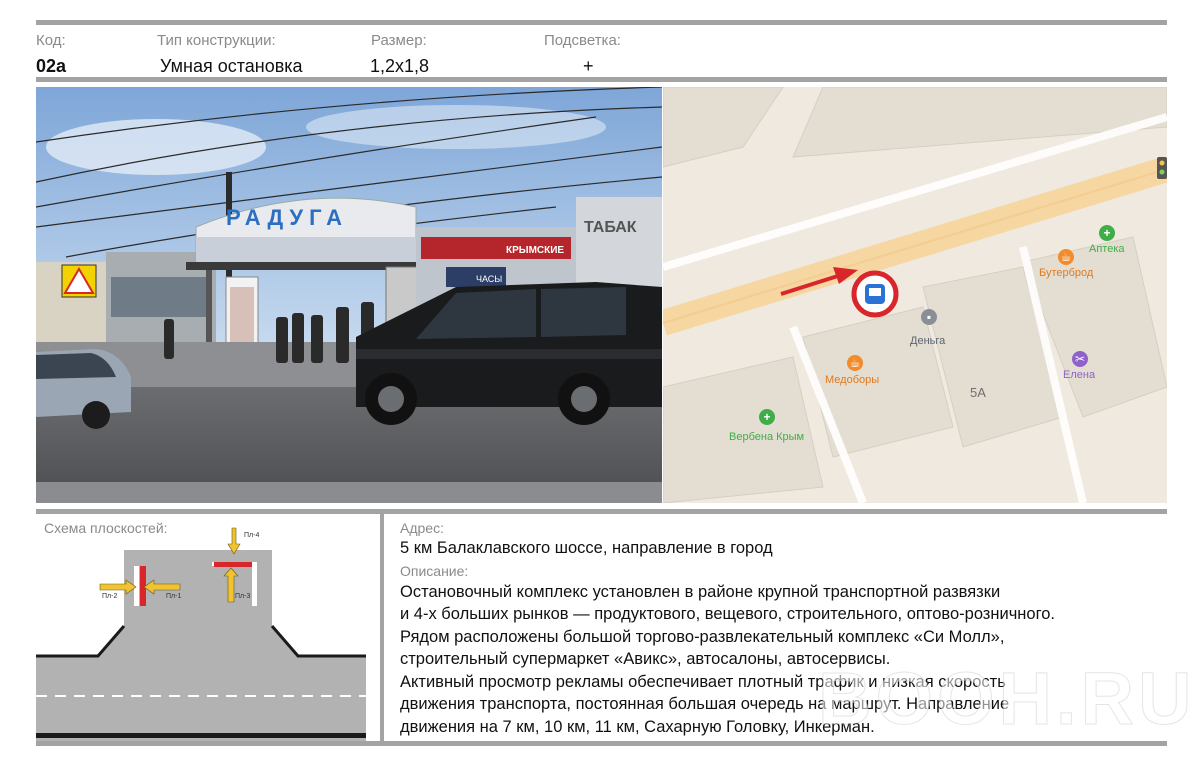 This screenshot has height=768, width=1200. I want to click on type-value: Умная остановка, so click(231, 66).